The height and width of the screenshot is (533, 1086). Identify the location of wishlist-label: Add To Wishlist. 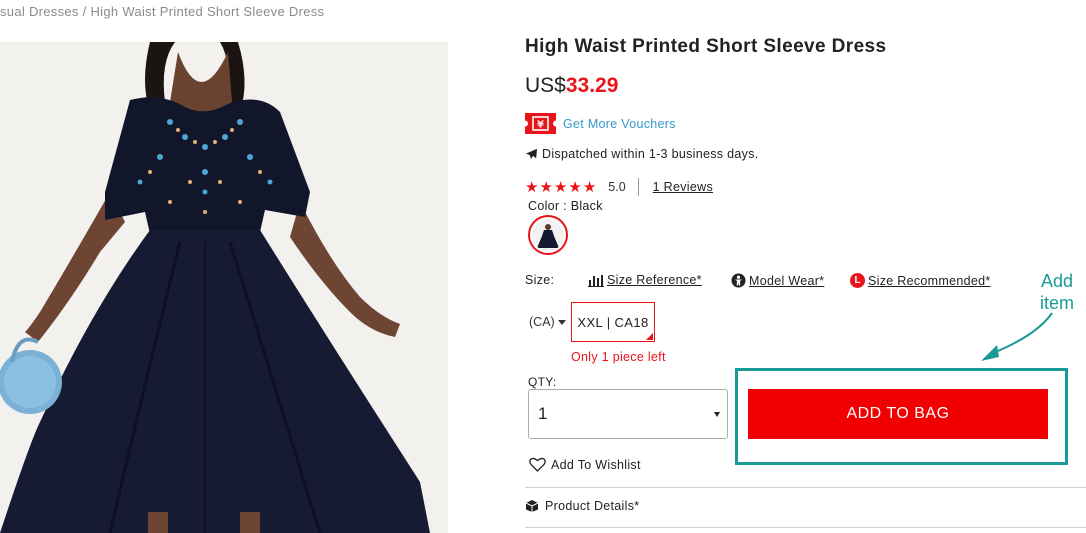
(596, 464).